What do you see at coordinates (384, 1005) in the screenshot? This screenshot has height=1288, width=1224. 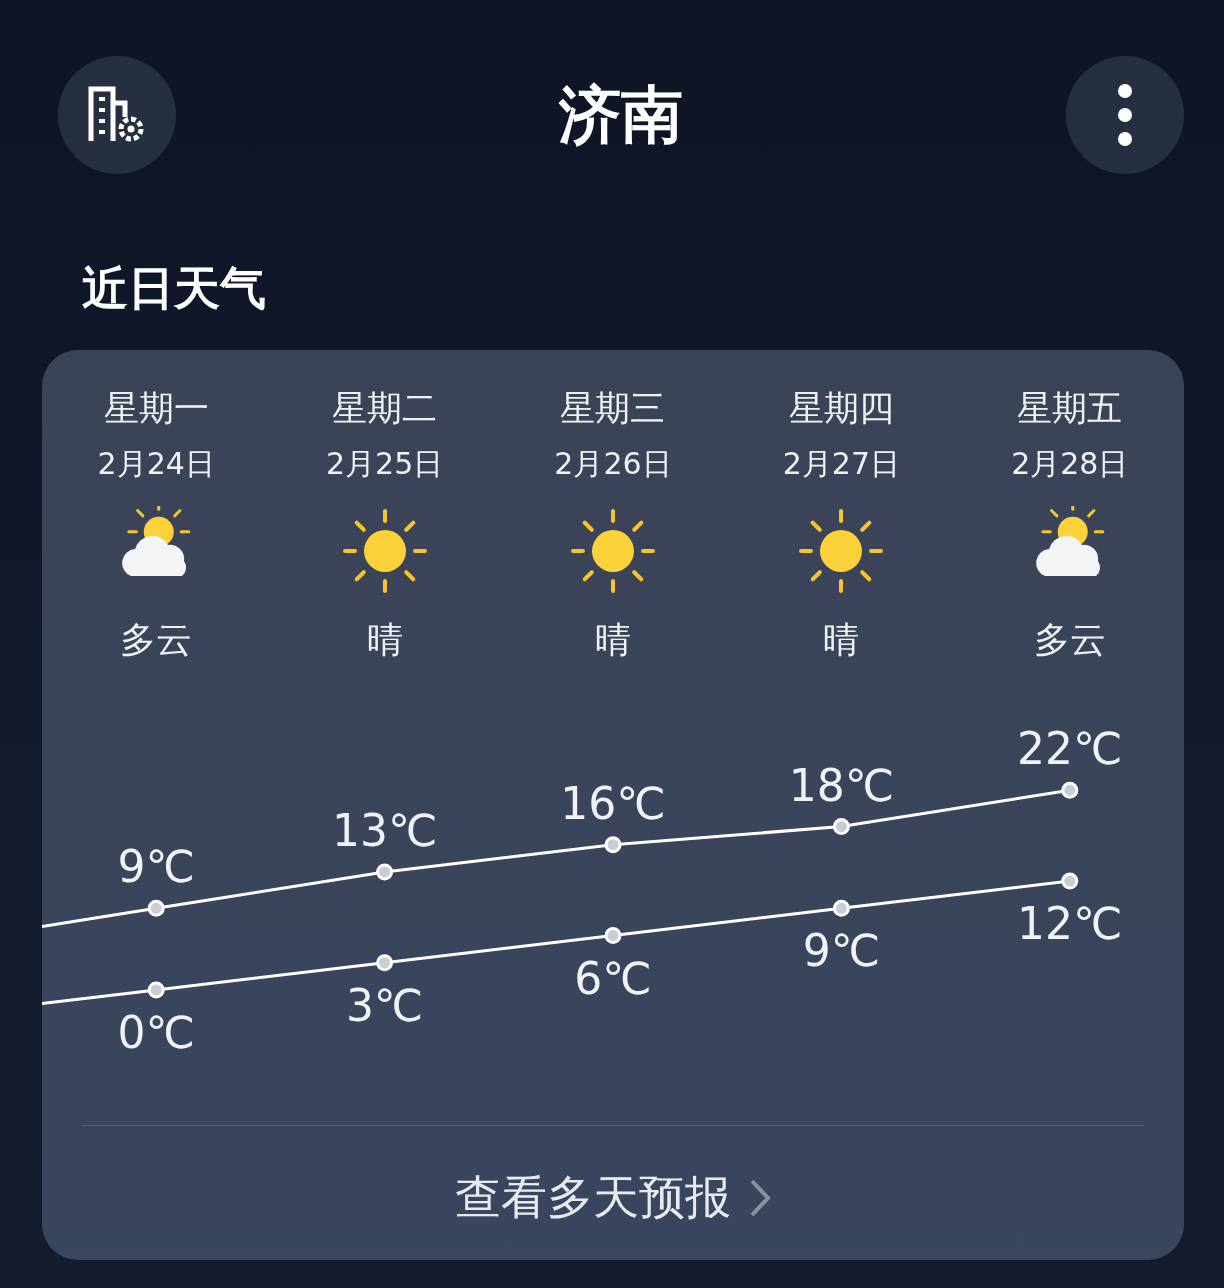 I see `temperature-label: 3℃` at bounding box center [384, 1005].